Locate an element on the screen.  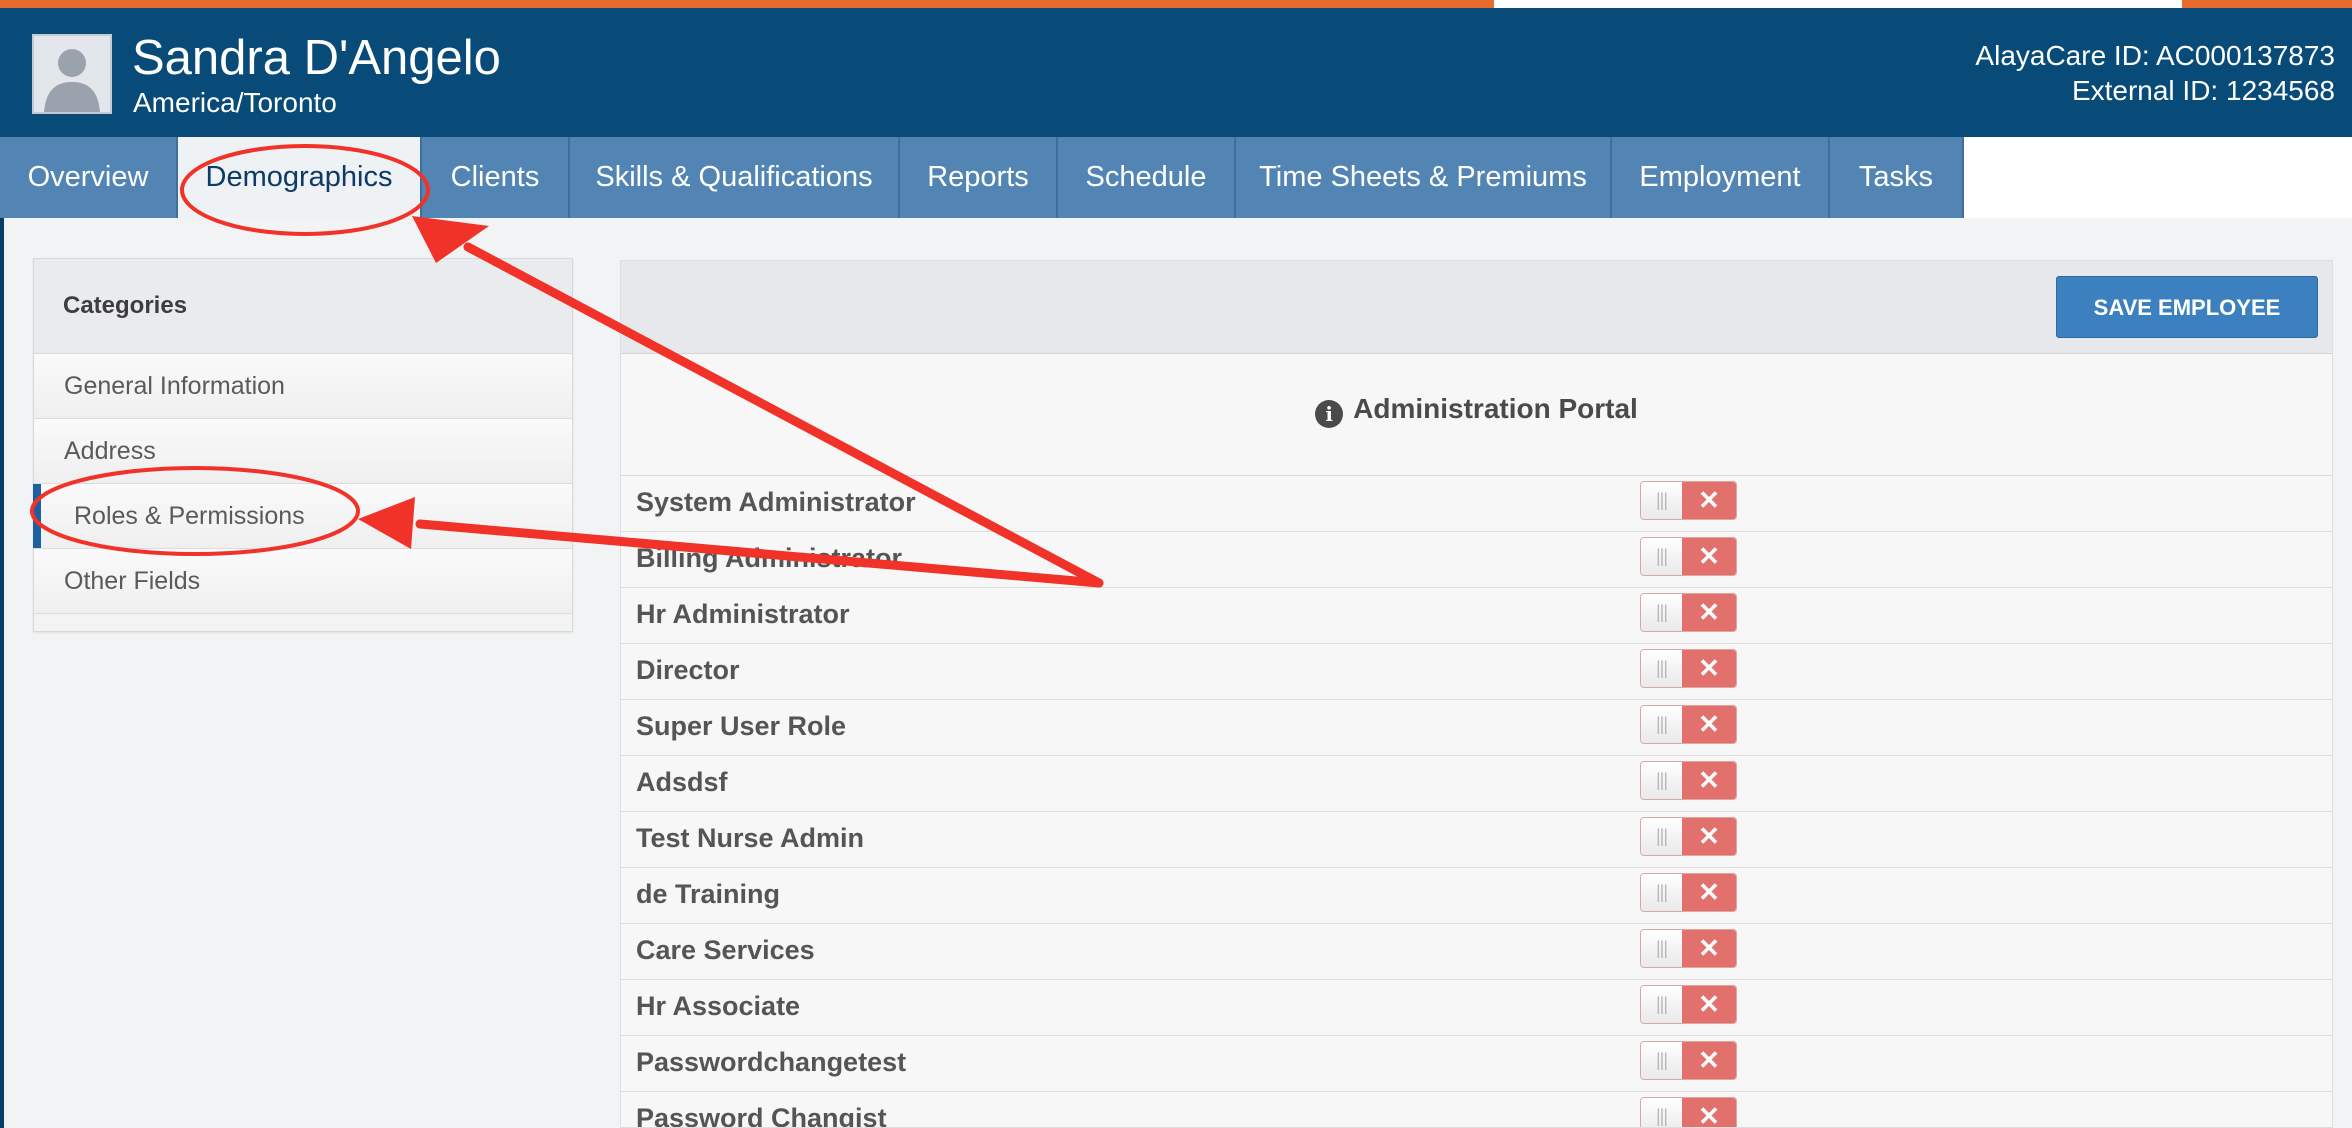
role-row: Adsdsf ||| ✕ is located at coordinates (1476, 784).